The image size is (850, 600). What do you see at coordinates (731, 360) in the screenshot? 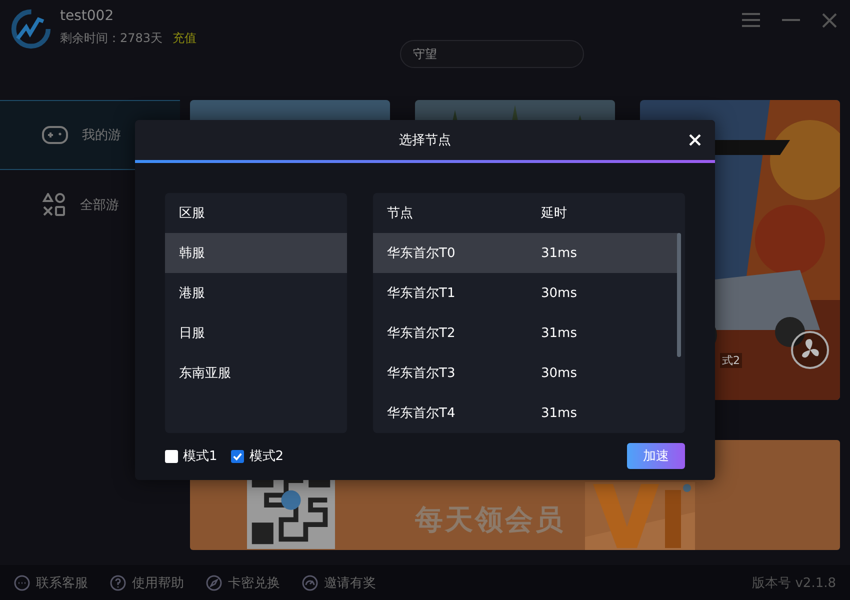
I see `game-caption: 式2` at bounding box center [731, 360].